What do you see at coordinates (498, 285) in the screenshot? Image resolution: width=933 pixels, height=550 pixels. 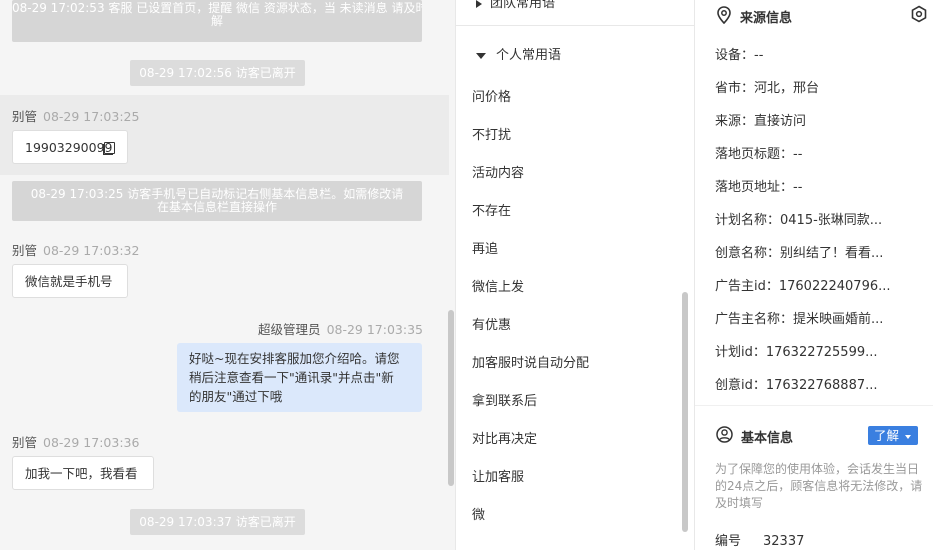 I see `phrase-item: 微信上发` at bounding box center [498, 285].